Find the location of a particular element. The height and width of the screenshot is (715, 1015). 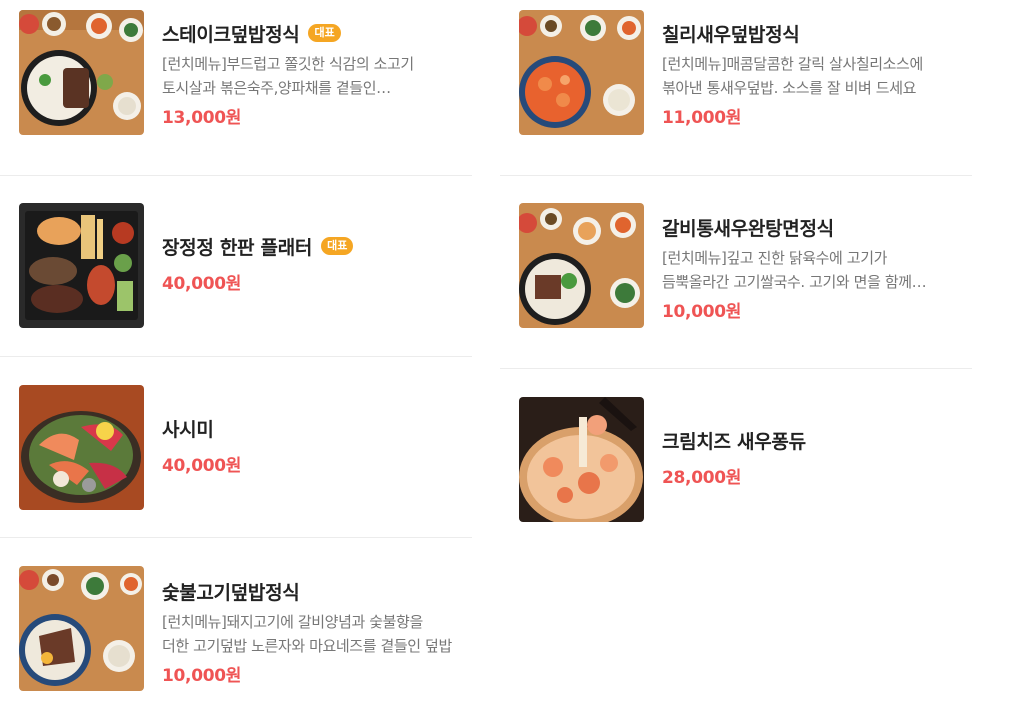

menu-item-price: 28,000원 is located at coordinates (702, 478).